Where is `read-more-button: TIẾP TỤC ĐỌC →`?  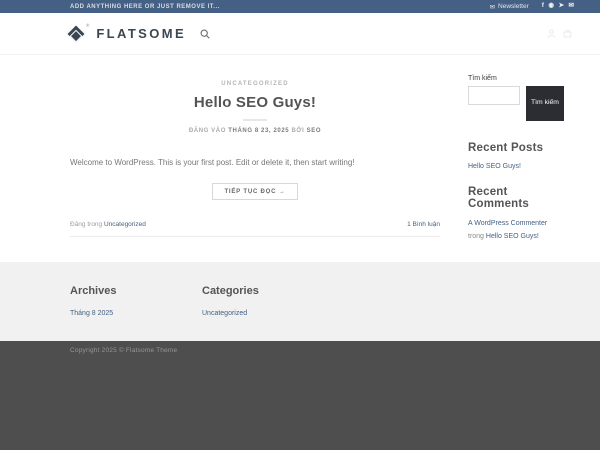
read-more-button: TIẾP TỤC ĐỌC → is located at coordinates (255, 191).